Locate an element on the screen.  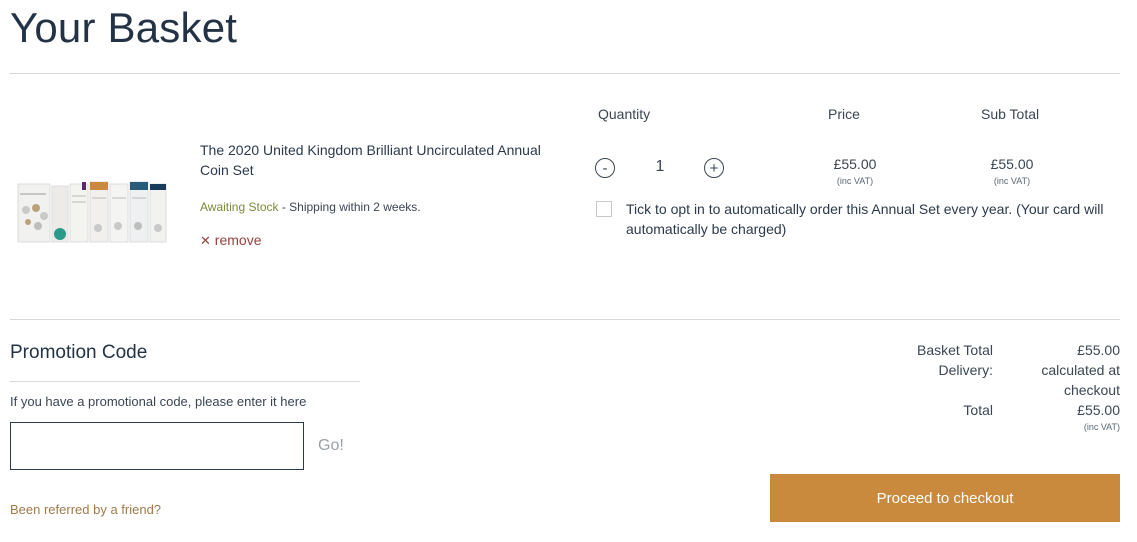
decrease-quantity-button: - is located at coordinates (605, 168).